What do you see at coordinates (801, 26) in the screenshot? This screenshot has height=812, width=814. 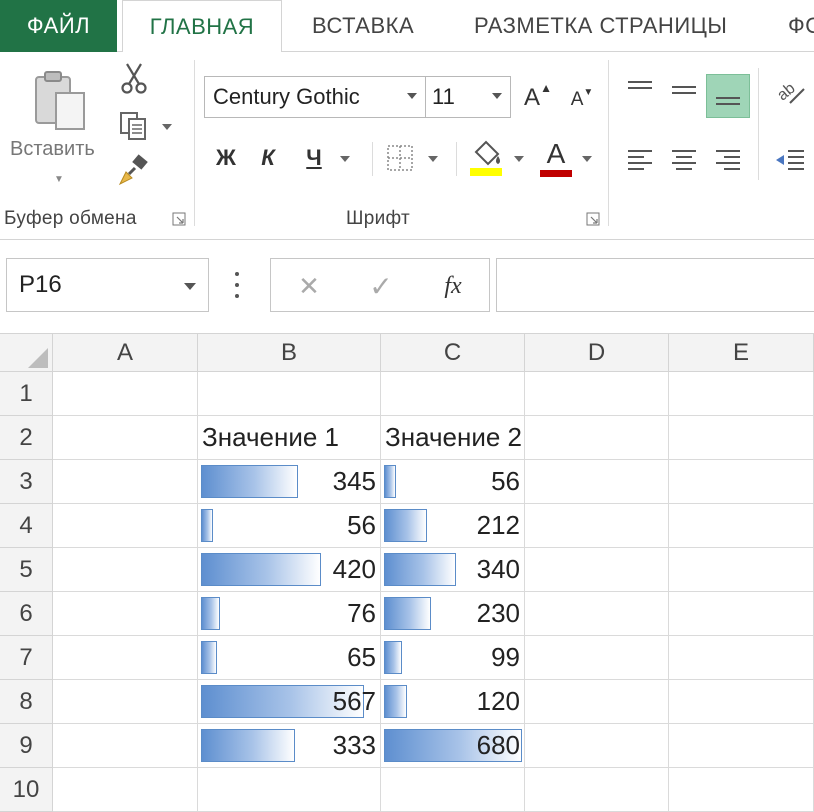 I see `tab-formulas: ФО` at bounding box center [801, 26].